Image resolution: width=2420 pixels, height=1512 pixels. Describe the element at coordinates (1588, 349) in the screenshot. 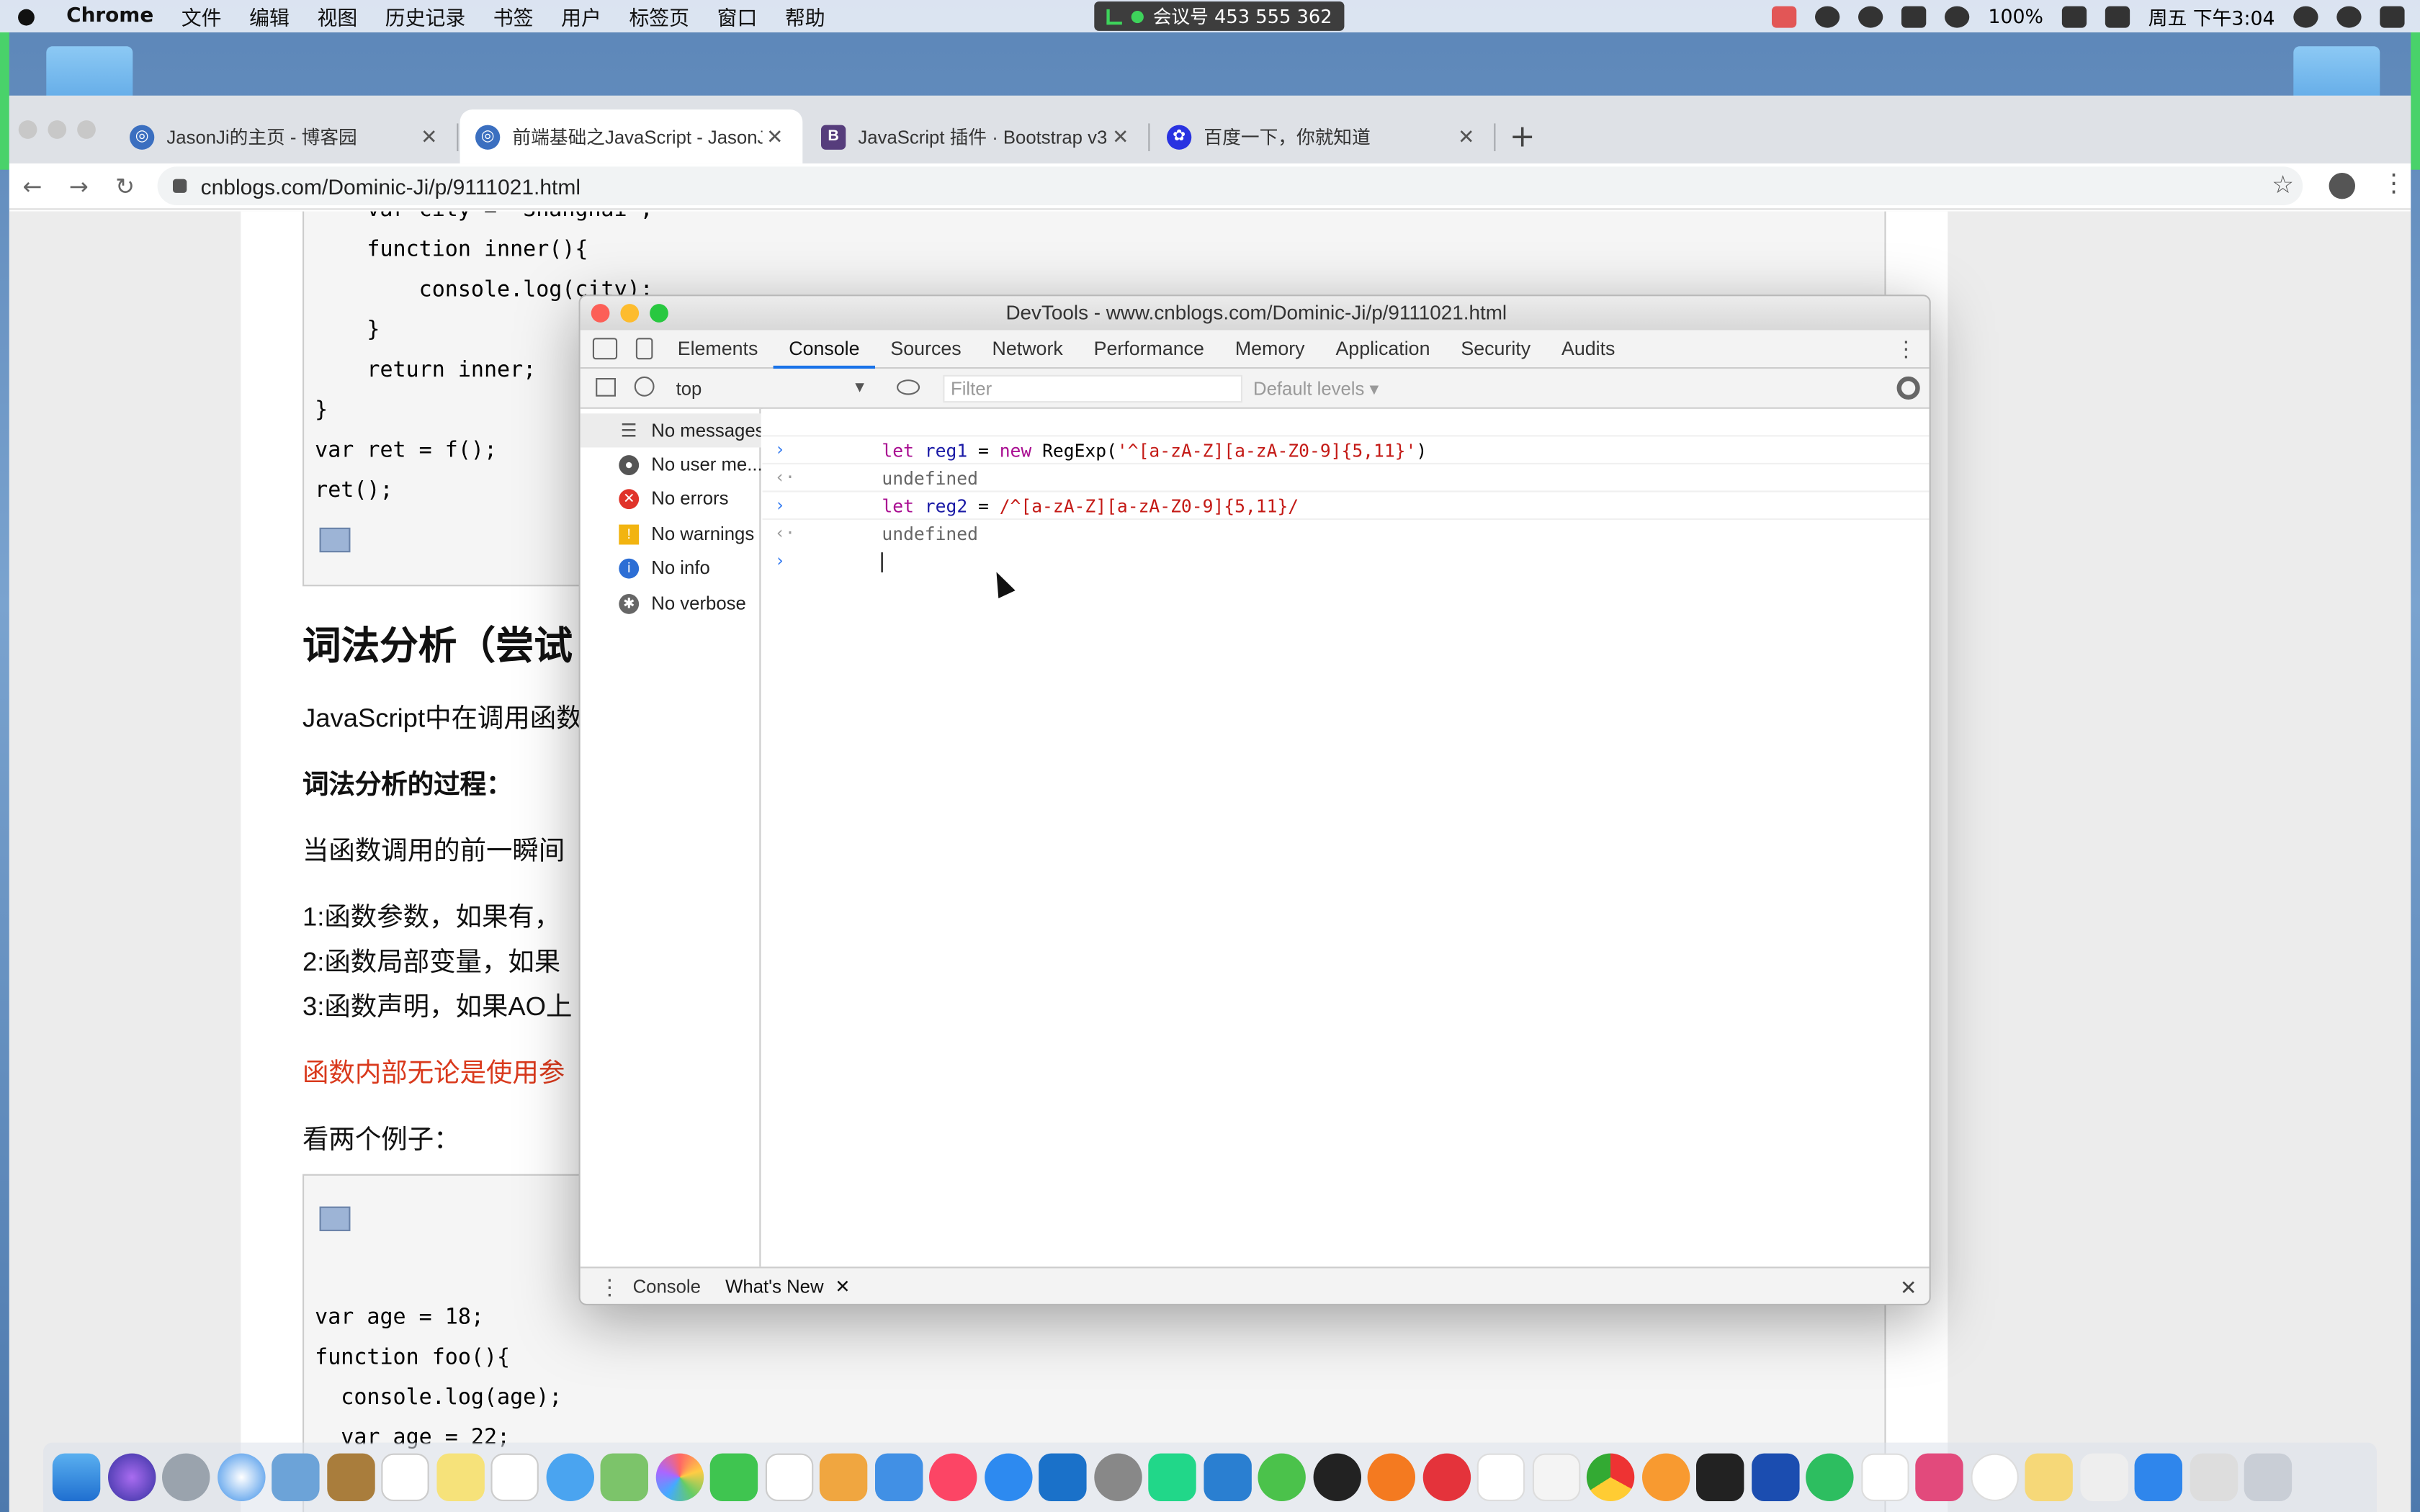

I see `tab-audits: Audits` at that location.